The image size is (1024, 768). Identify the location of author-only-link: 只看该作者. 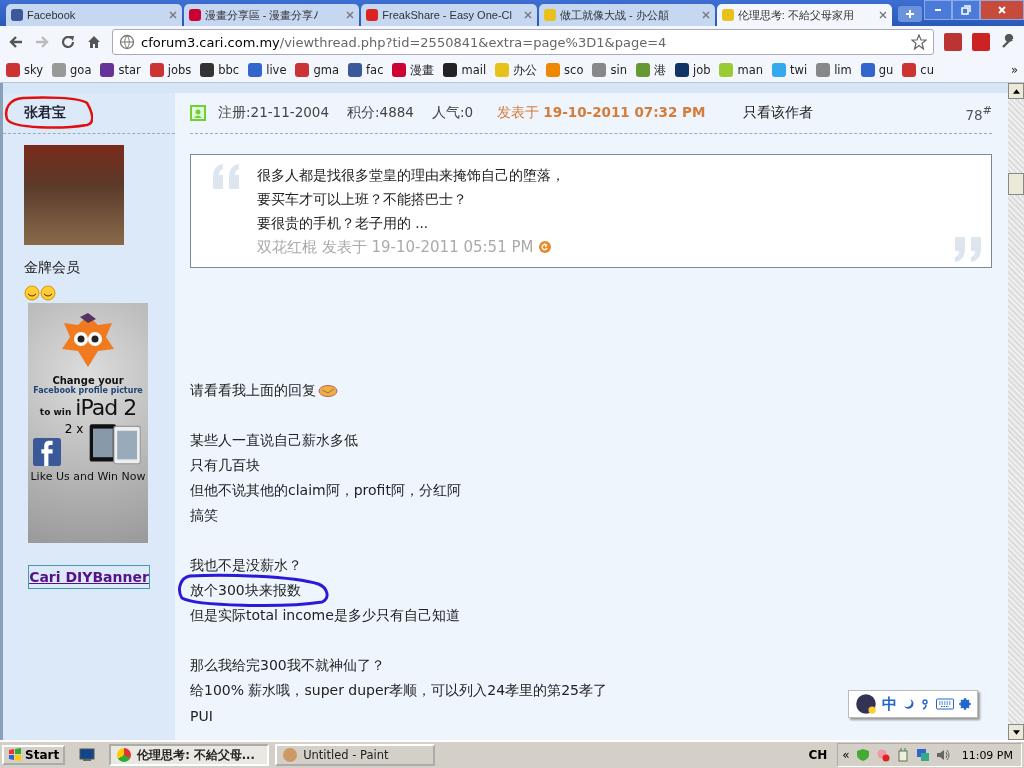
(778, 113).